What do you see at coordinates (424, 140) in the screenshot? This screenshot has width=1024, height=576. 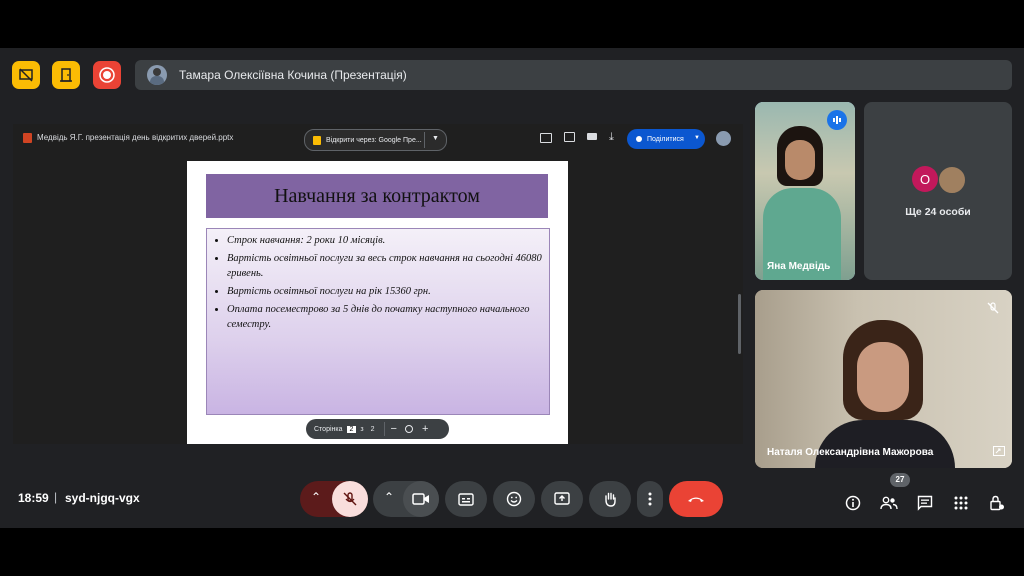 I see `open-with-divider` at bounding box center [424, 140].